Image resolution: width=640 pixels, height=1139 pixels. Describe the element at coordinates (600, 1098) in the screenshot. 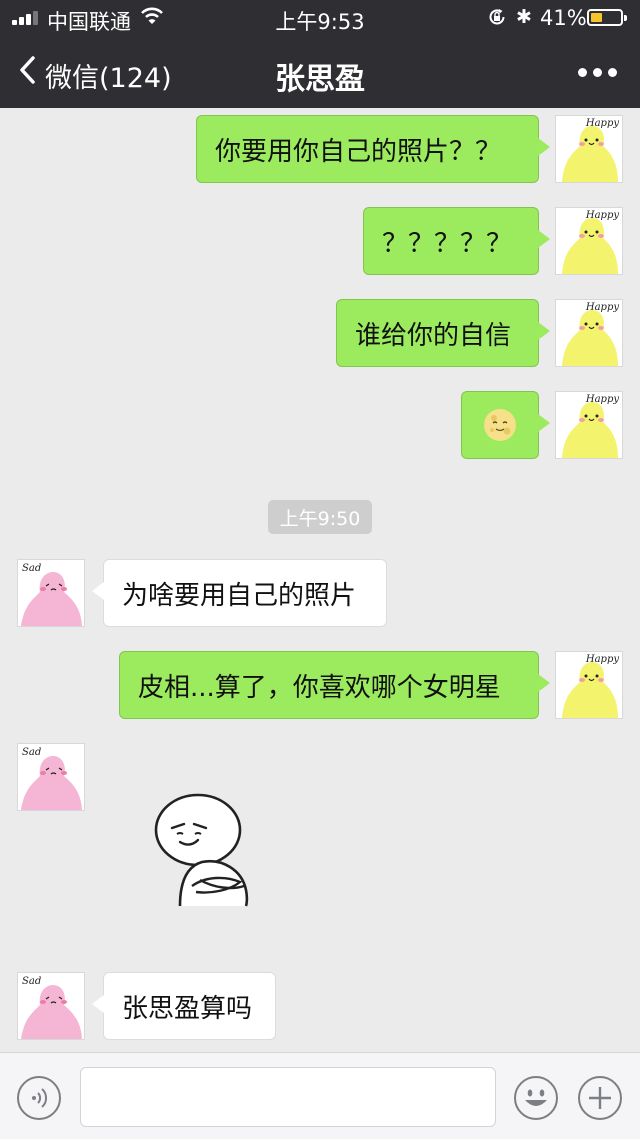

I see `plus-icon` at that location.